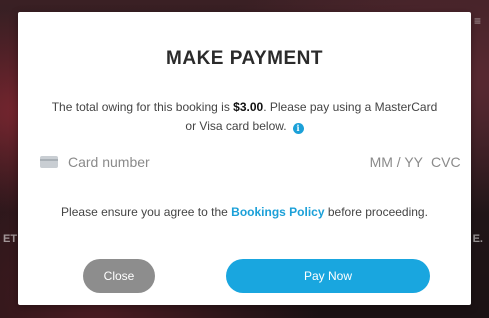  I want to click on close-button: Close, so click(119, 276).